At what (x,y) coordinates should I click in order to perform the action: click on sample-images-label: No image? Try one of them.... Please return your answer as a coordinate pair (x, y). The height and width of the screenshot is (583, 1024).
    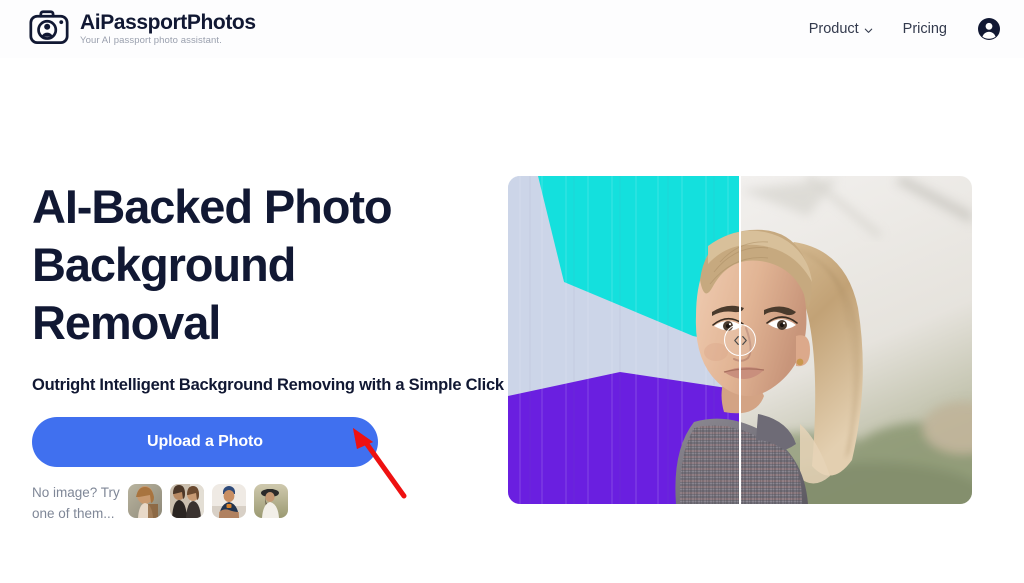
    Looking at the image, I should click on (76, 503).